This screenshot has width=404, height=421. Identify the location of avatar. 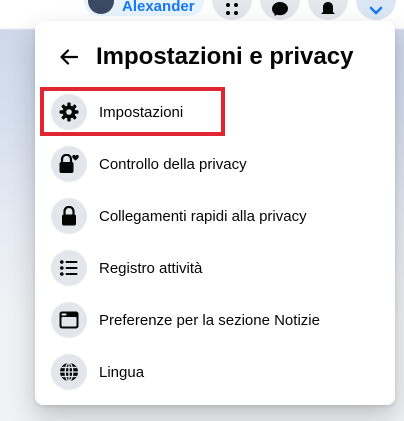
(101, 7).